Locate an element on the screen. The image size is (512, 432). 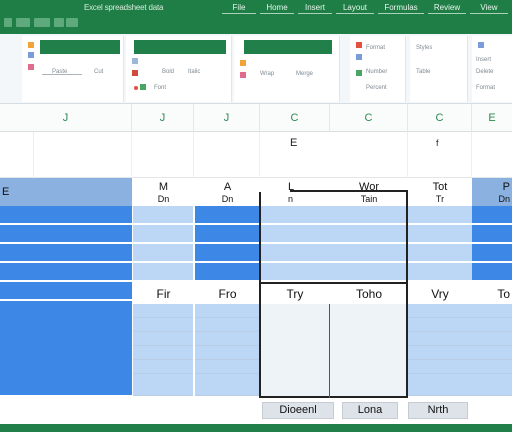
table-header-cell: E is located at coordinates (66, 192).